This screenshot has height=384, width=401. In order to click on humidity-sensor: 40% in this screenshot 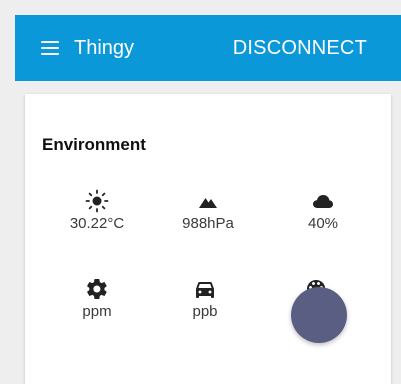, I will do `click(323, 211)`.